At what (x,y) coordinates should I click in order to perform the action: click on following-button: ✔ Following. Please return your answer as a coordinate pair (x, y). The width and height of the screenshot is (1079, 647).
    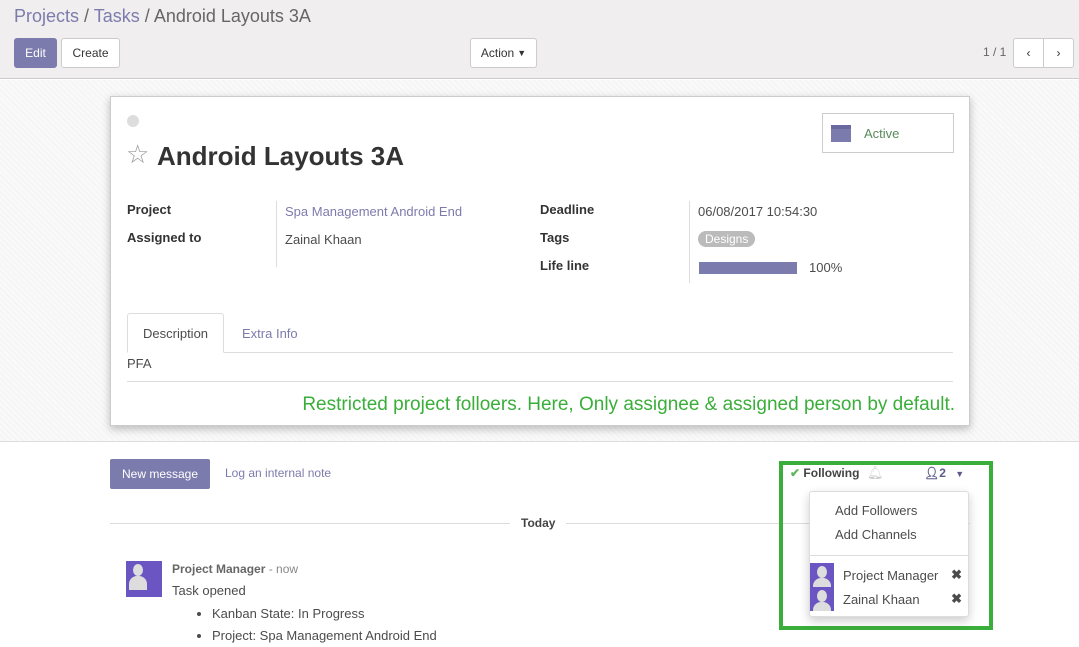
    Looking at the image, I should click on (824, 473).